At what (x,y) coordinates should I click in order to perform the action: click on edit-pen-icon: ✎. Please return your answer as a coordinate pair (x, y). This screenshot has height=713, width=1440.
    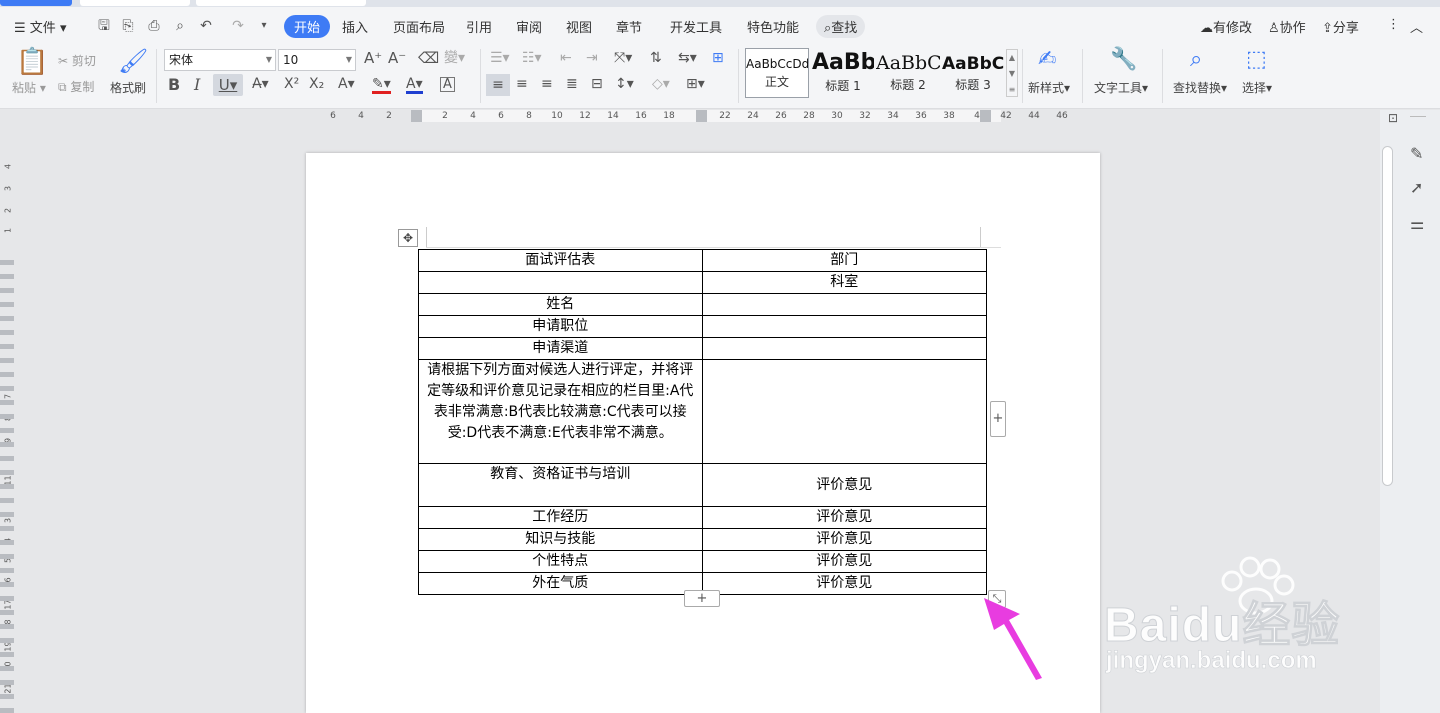
    Looking at the image, I should click on (1416, 154).